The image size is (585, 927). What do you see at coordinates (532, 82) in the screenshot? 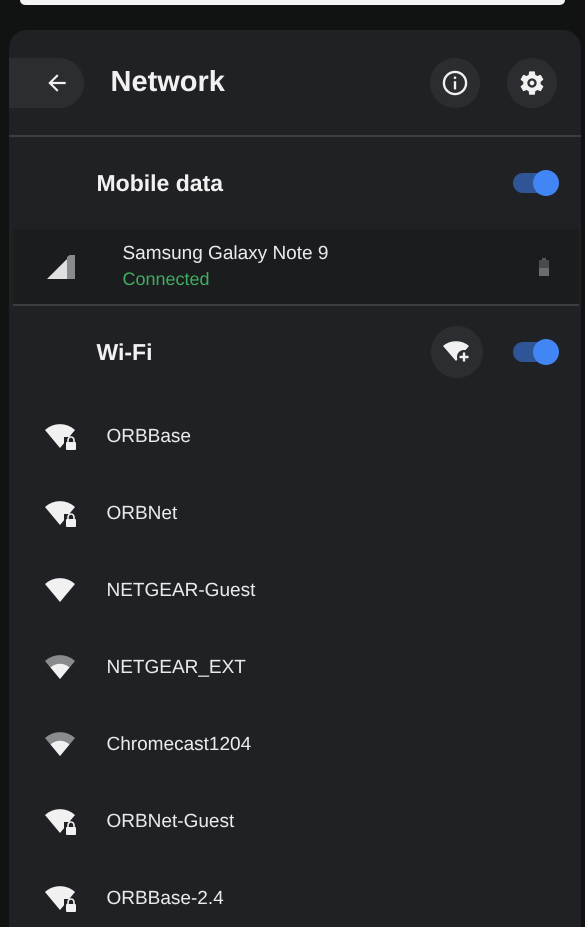
I see `settings-icon` at bounding box center [532, 82].